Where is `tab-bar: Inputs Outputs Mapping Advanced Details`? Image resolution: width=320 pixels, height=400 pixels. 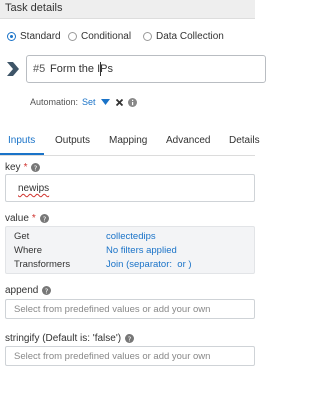 tab-bar: Inputs Outputs Mapping Advanced Details is located at coordinates (130, 140).